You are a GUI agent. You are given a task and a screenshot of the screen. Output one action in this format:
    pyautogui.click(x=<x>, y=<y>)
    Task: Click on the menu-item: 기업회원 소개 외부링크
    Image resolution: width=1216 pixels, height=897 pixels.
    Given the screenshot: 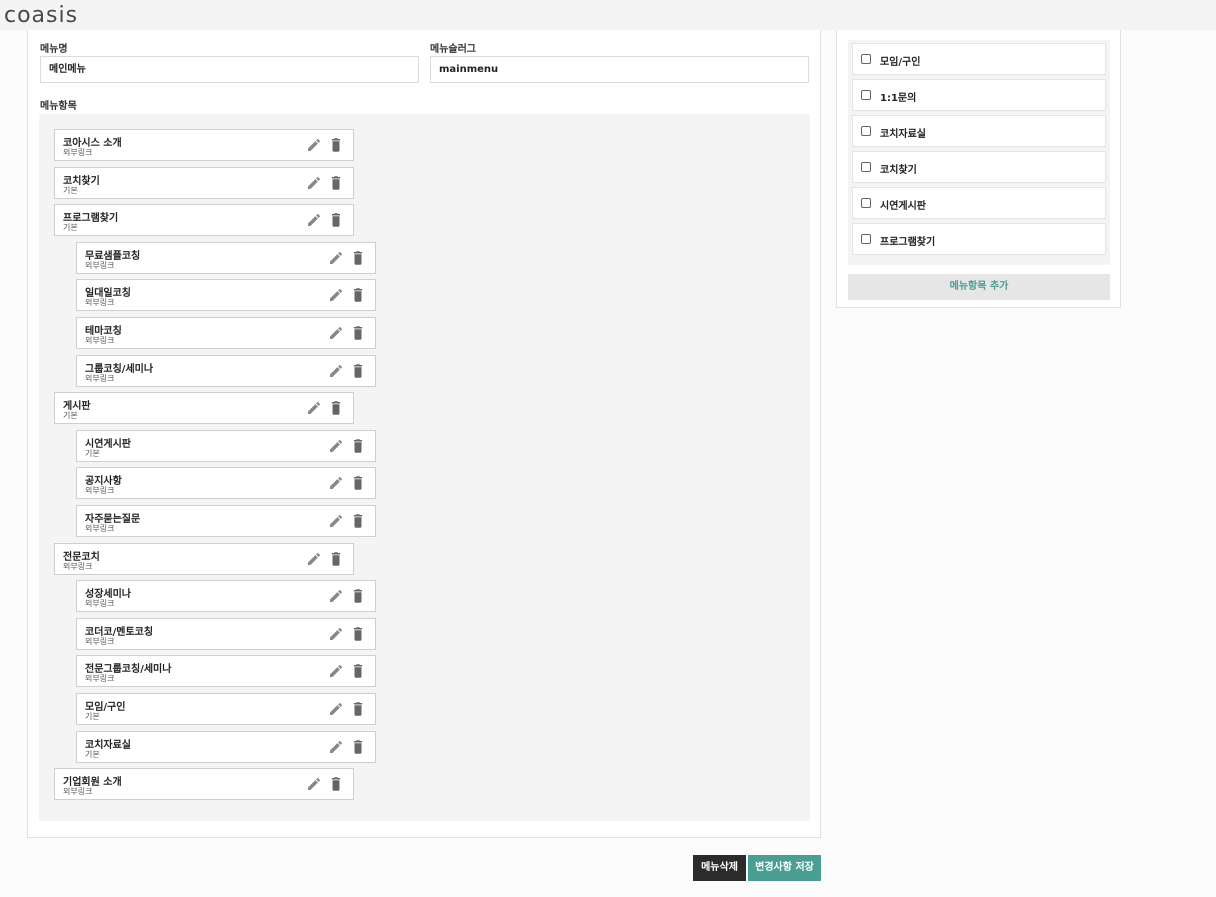 What is the action you would take?
    pyautogui.click(x=204, y=784)
    